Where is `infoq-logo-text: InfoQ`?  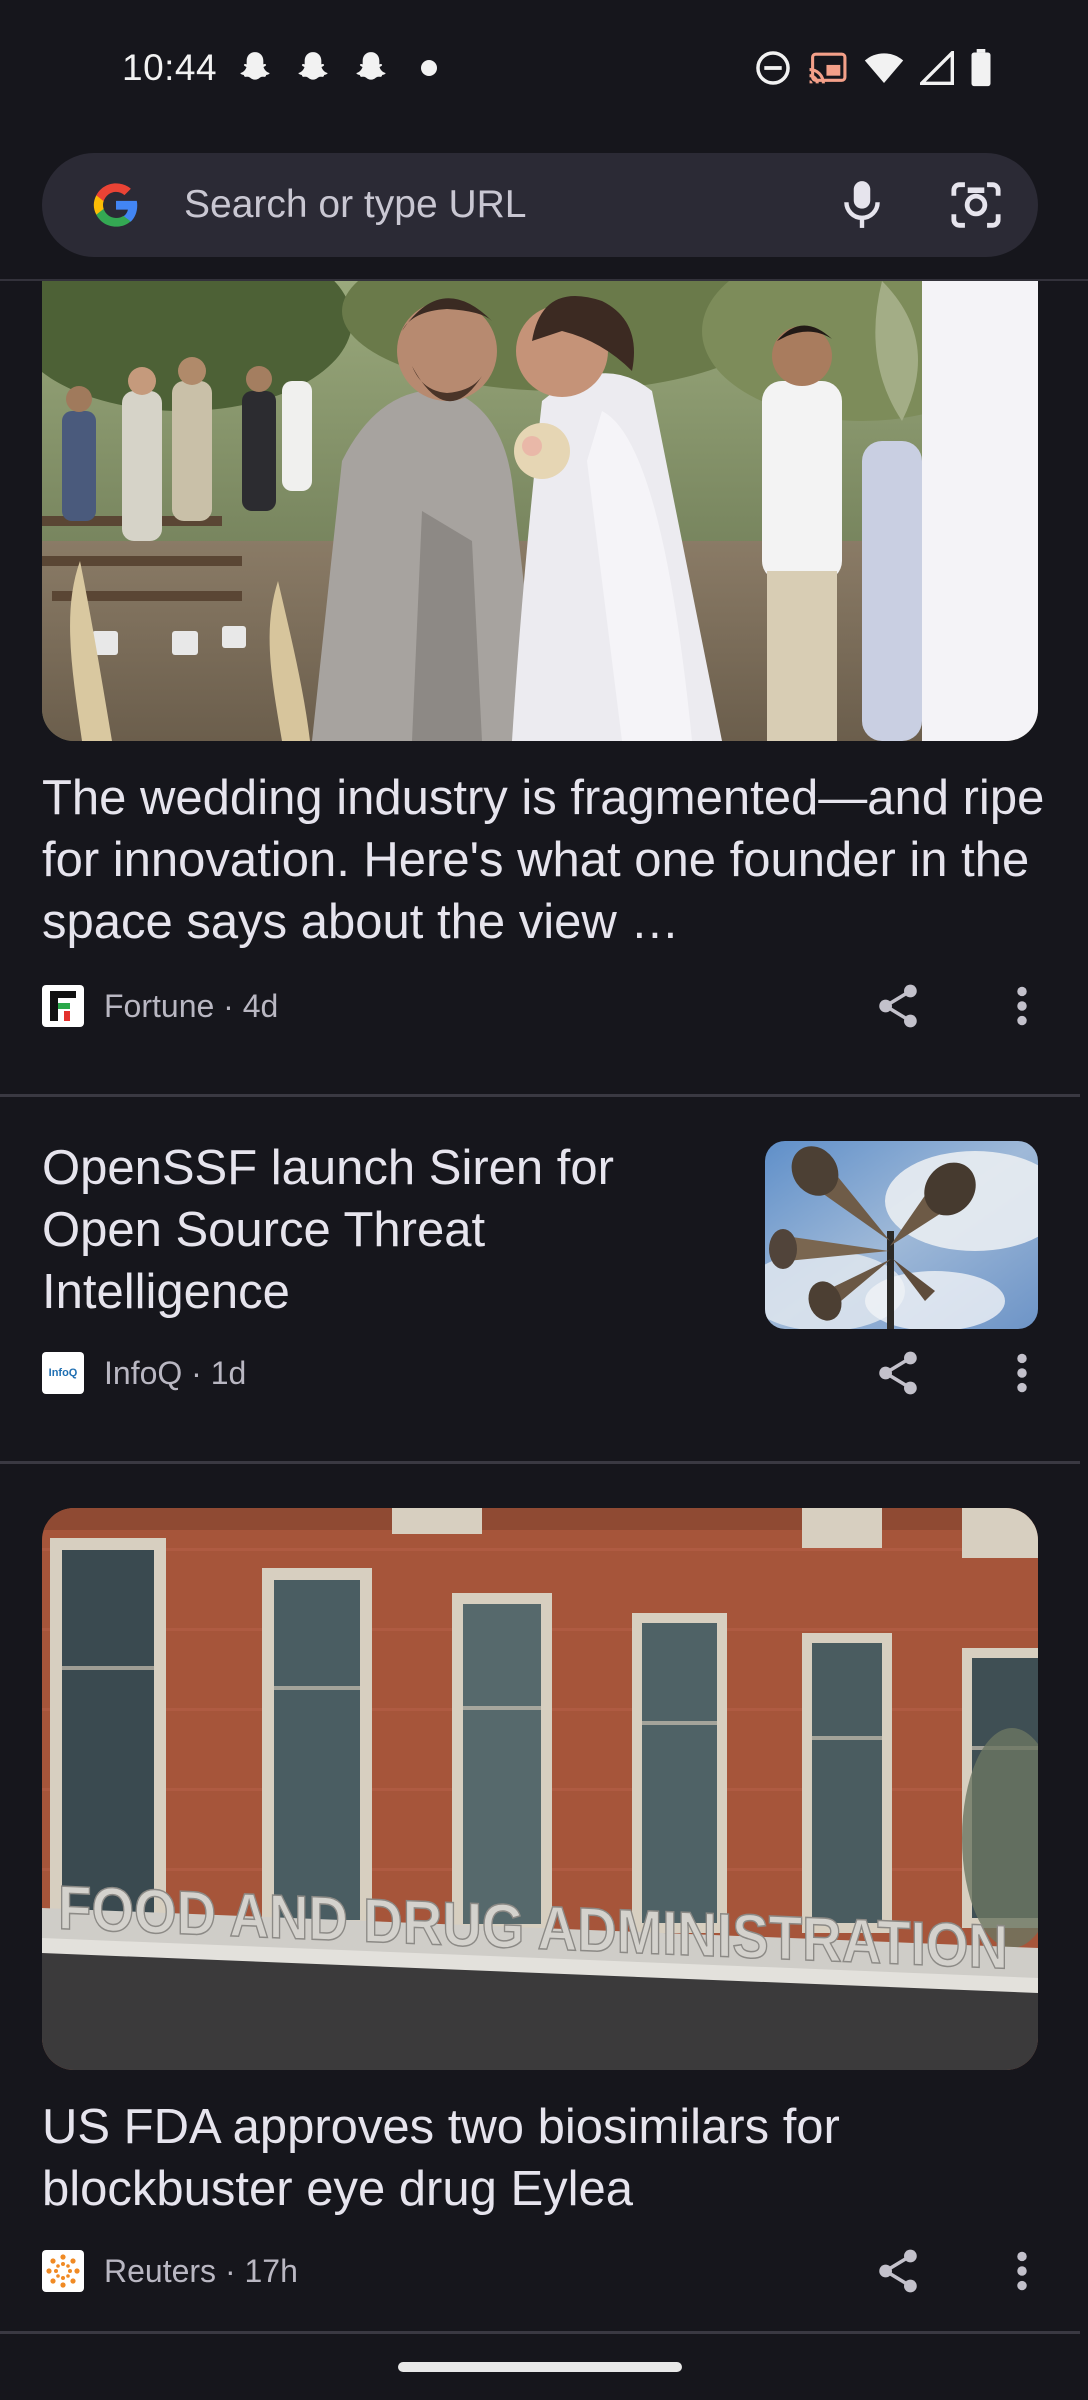
infoq-logo-text: InfoQ is located at coordinates (63, 1373).